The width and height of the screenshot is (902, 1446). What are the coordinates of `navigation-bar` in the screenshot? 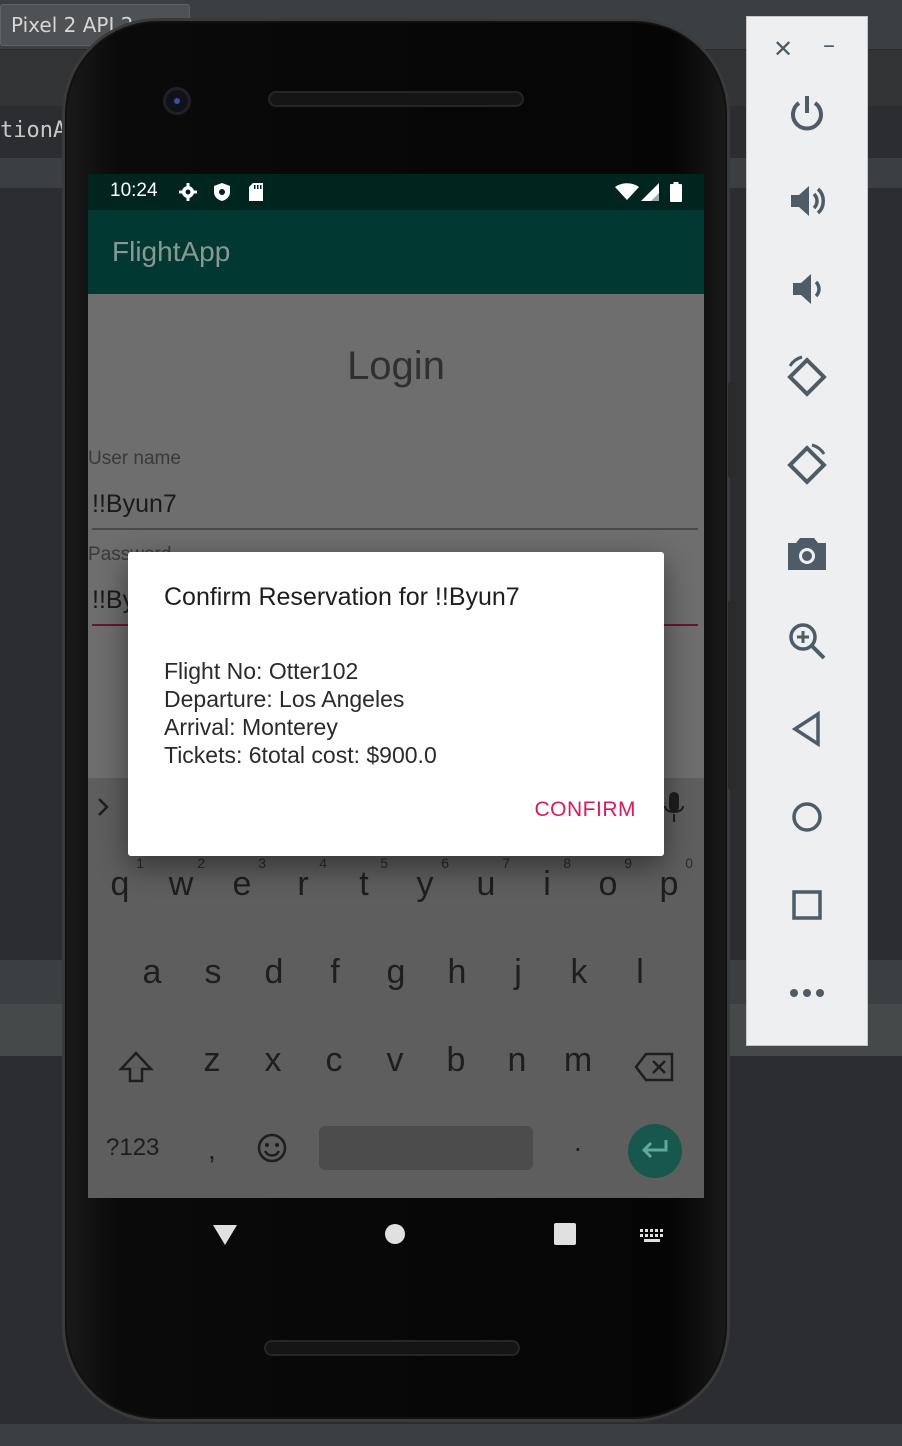 It's located at (396, 1234).